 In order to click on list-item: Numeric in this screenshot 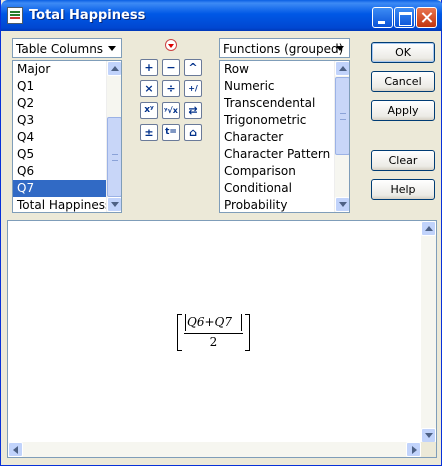, I will do `click(284, 86)`.